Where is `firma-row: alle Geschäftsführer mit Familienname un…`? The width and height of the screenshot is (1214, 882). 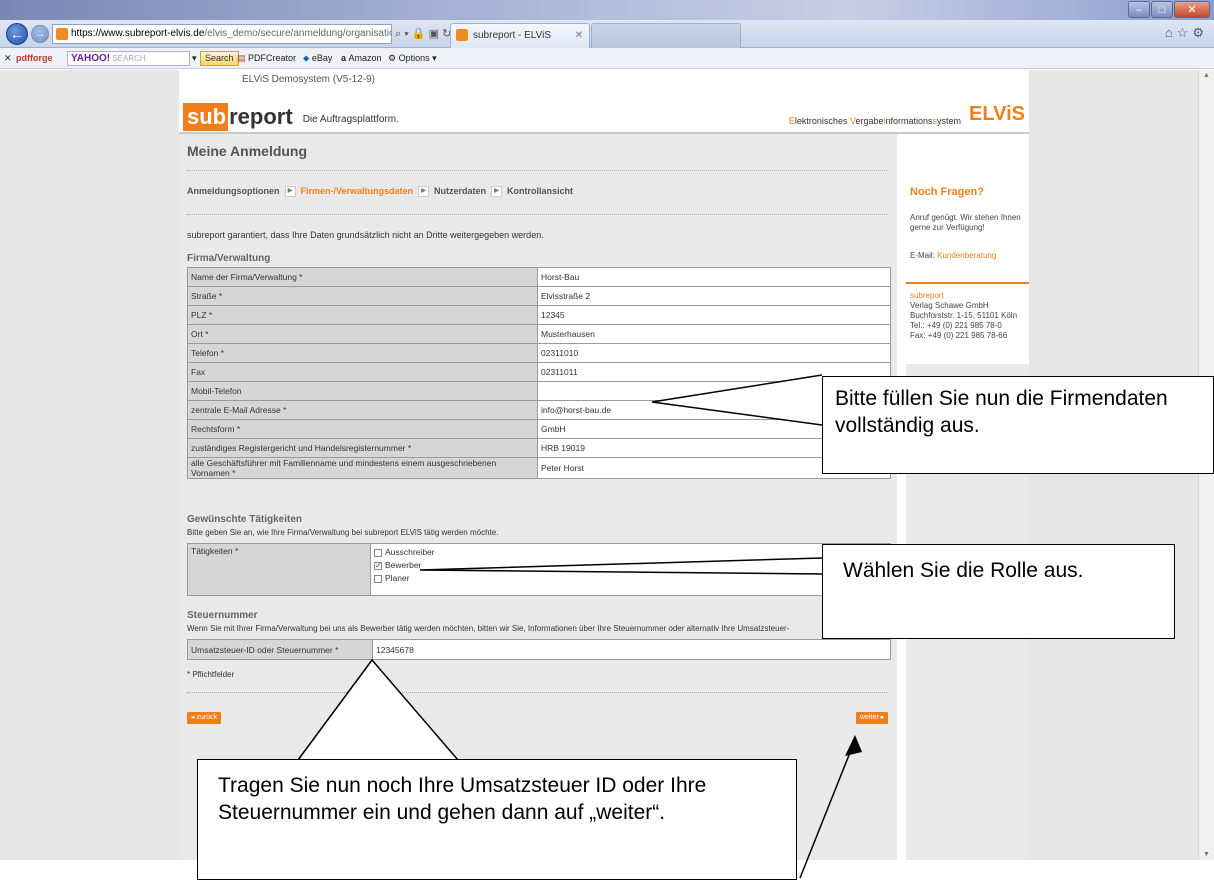 firma-row: alle Geschäftsführer mit Familienname un… is located at coordinates (539, 468).